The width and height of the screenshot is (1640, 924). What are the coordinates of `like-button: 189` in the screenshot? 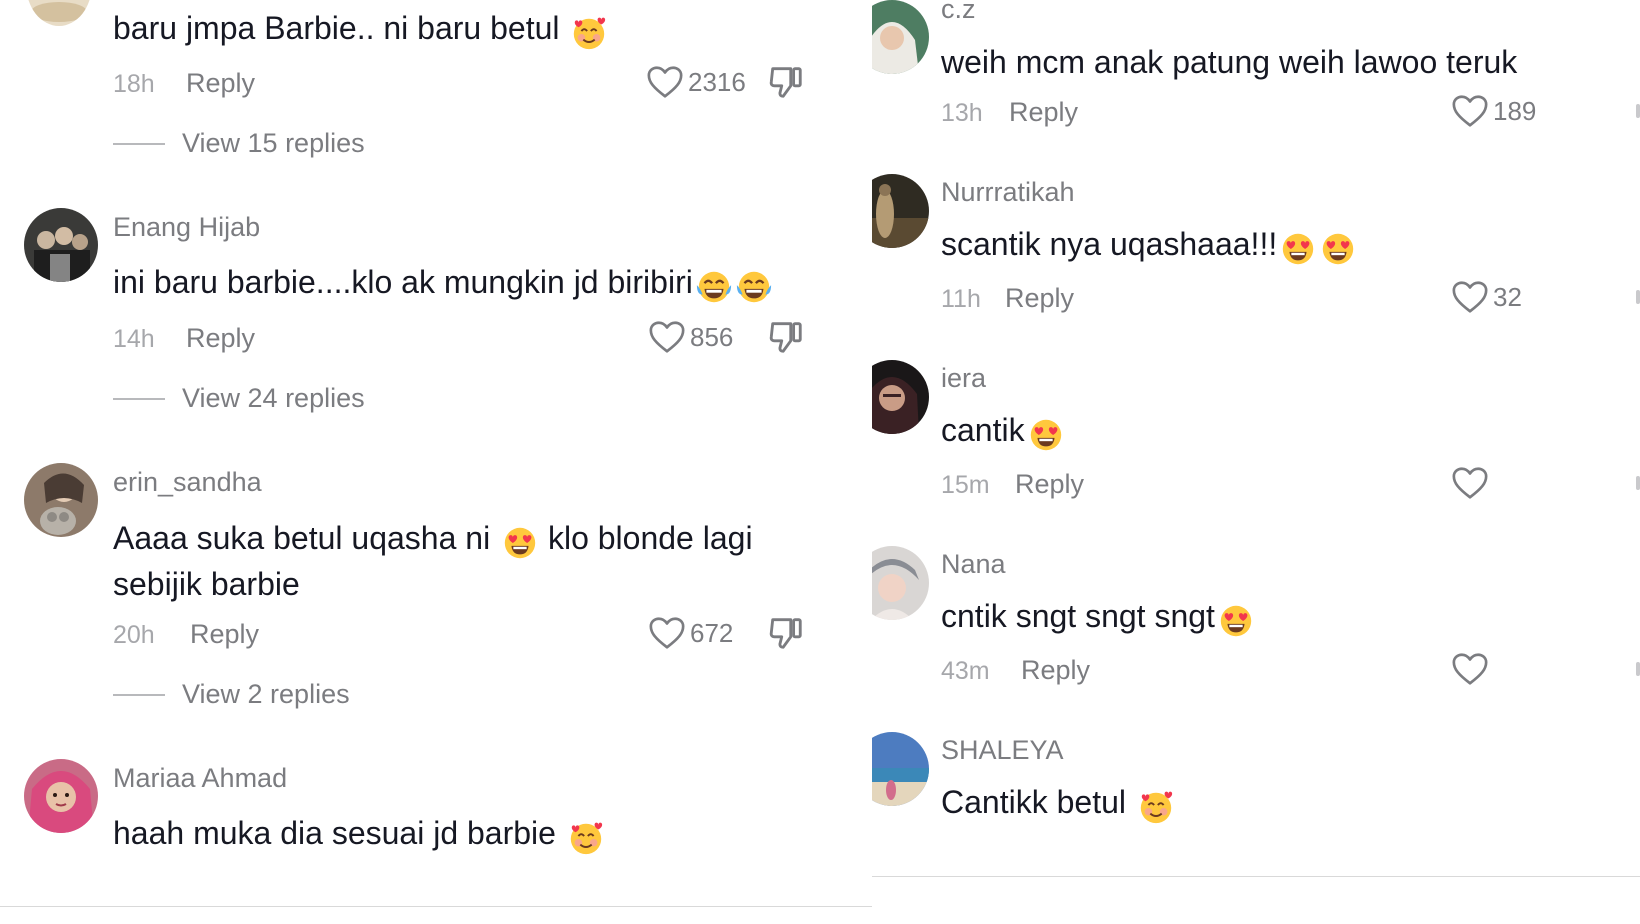 It's located at (1493, 111).